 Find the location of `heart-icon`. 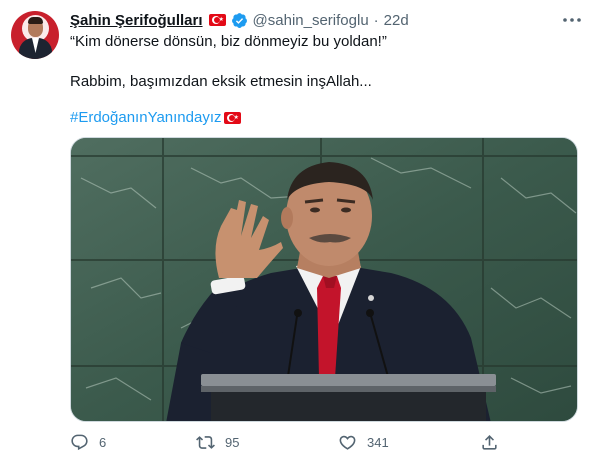

heart-icon is located at coordinates (347, 442).